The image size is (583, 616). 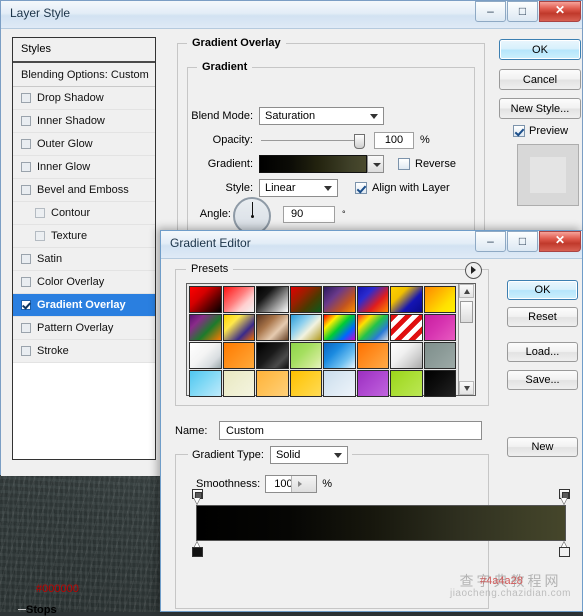 What do you see at coordinates (540, 131) in the screenshot?
I see `preview-checkbox-row: Preview` at bounding box center [540, 131].